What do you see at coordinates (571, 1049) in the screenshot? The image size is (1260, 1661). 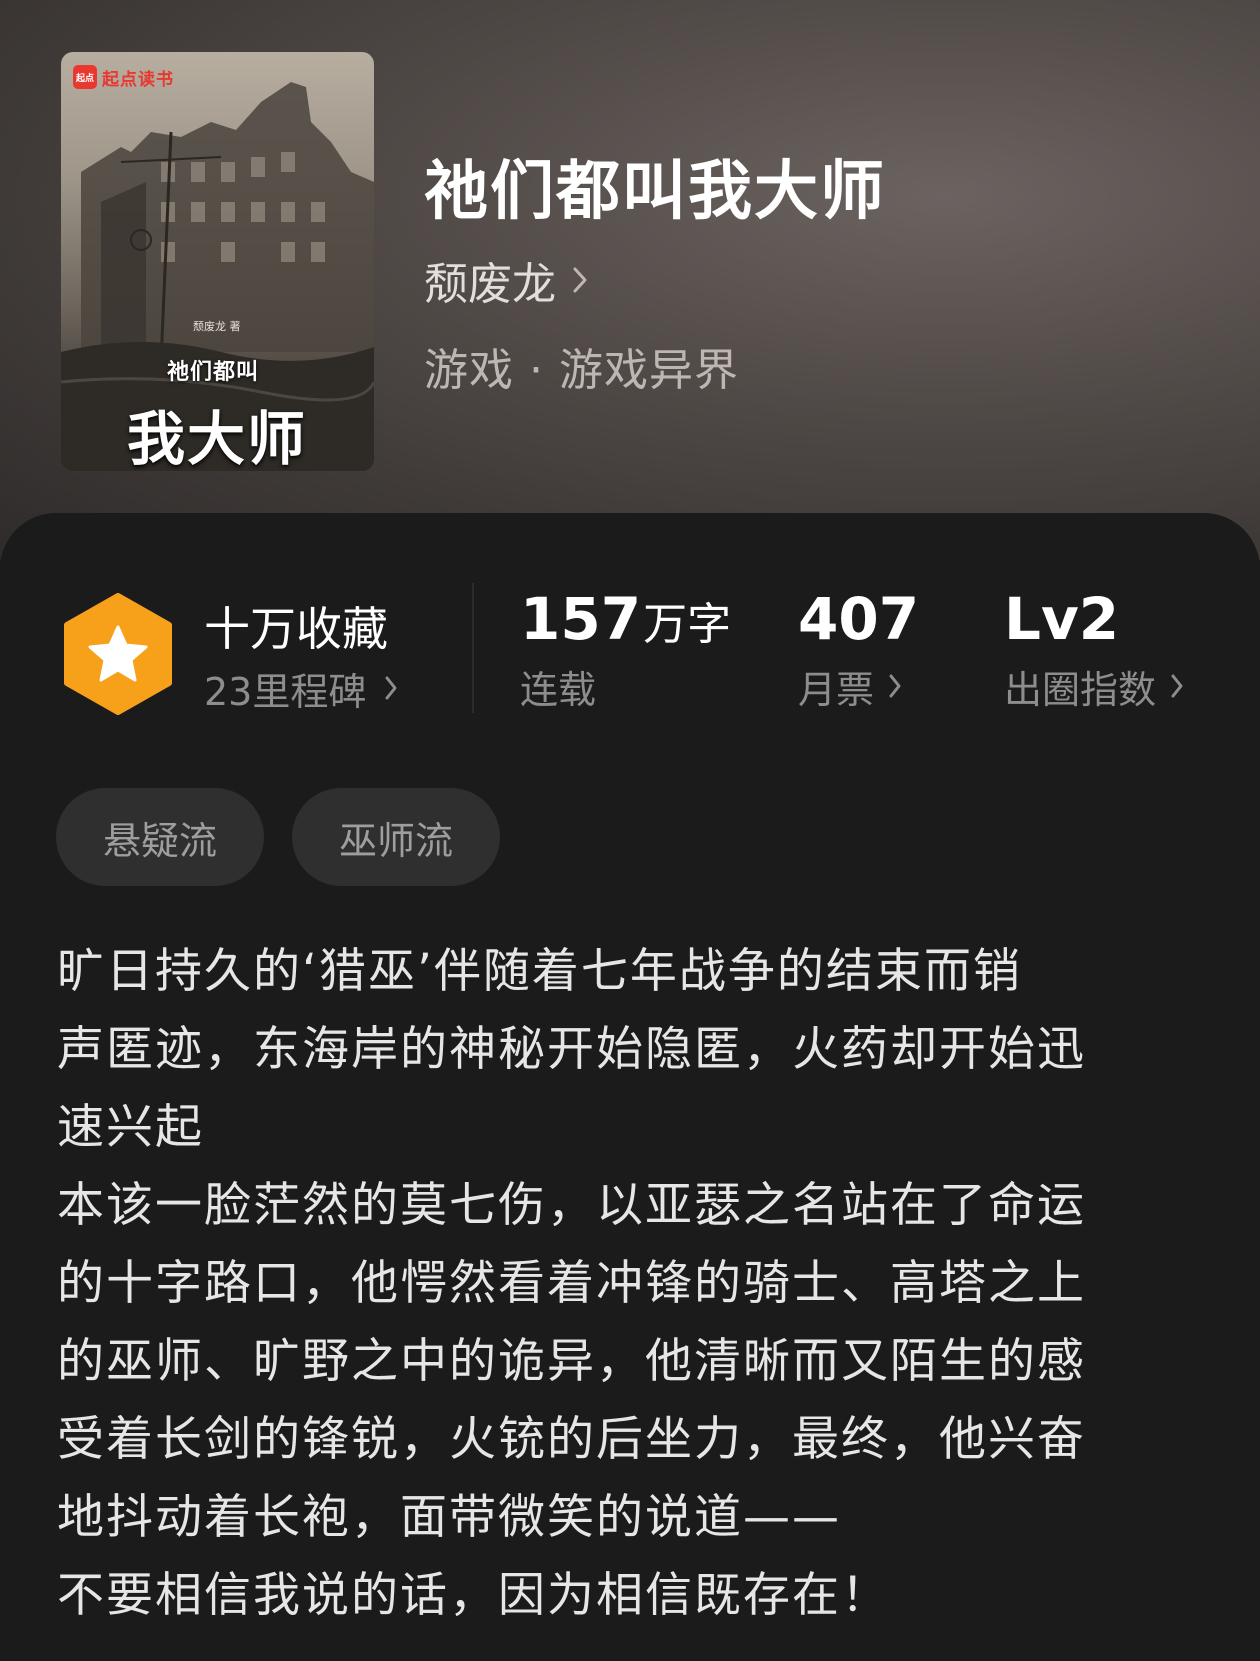 I see `synopsis-line: 声匿迹，东海岸的神秘开始隐匿，火药却开始迅` at bounding box center [571, 1049].